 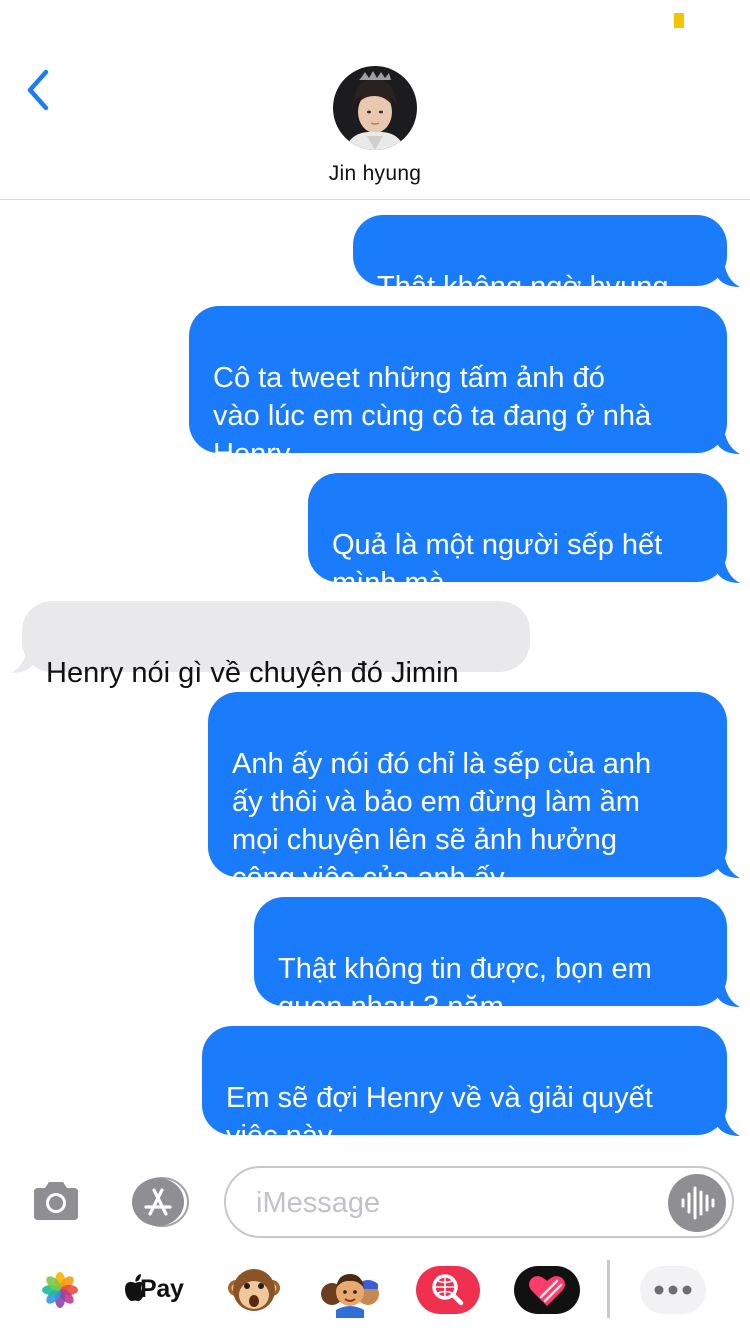 I want to click on drawer-divider, so click(x=608, y=1289).